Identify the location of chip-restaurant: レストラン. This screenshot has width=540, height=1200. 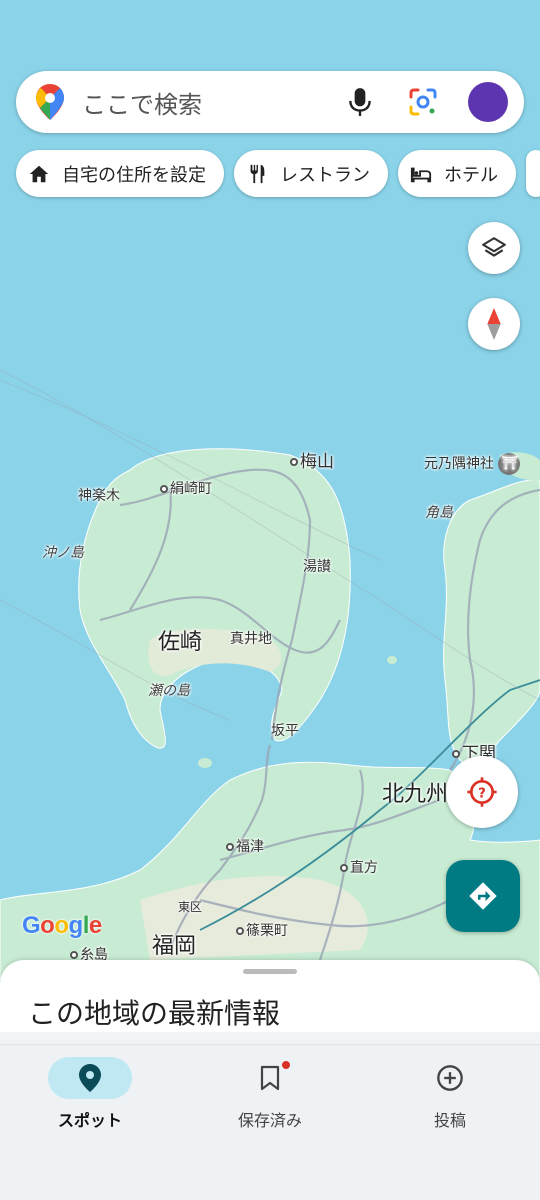
(311, 173).